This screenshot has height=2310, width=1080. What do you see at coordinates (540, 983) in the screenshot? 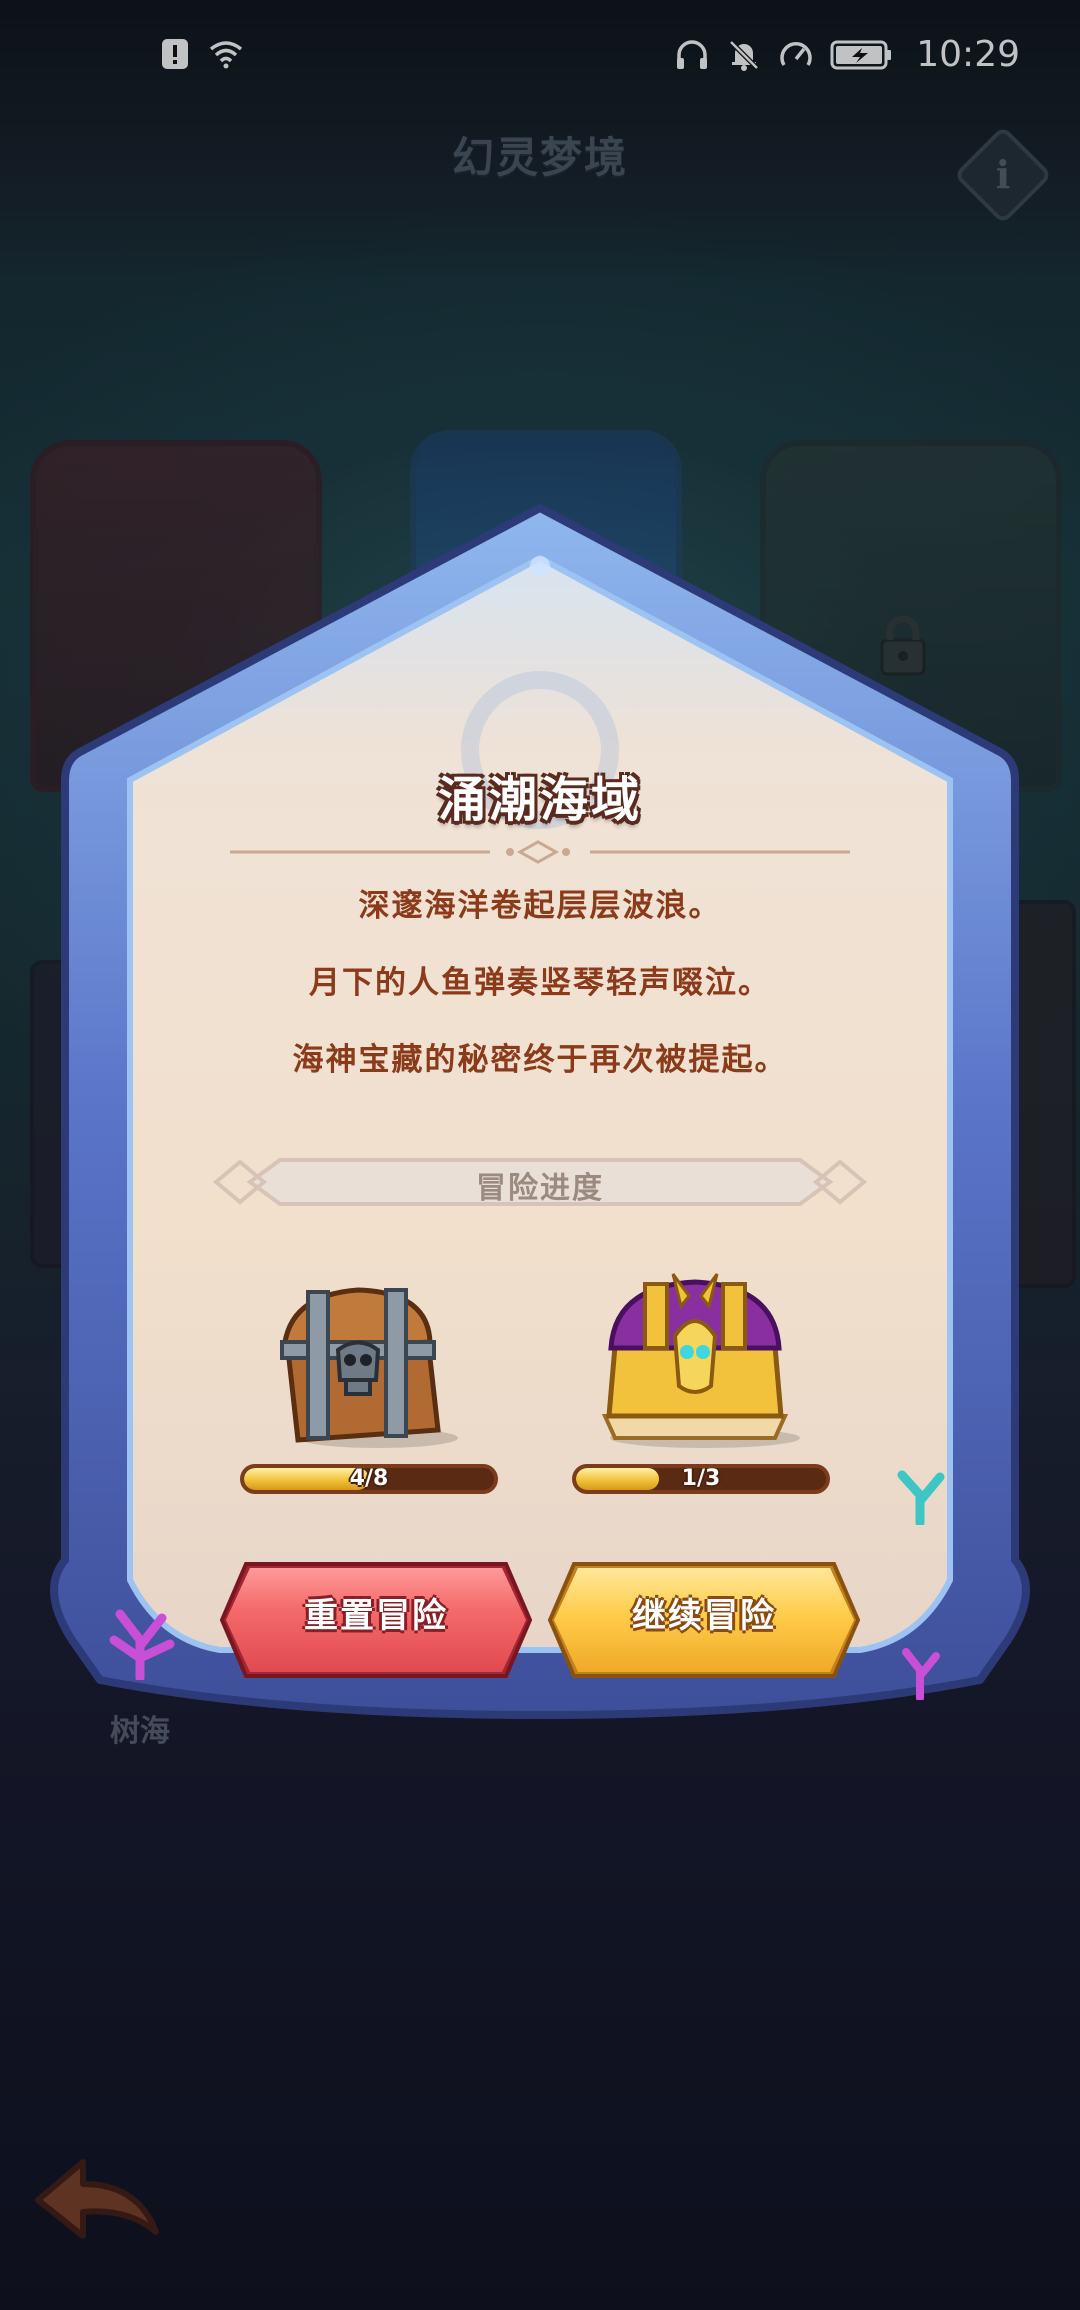
I see `story-line-2: 月下的人鱼弹奏竖琴轻声啜泣。` at bounding box center [540, 983].